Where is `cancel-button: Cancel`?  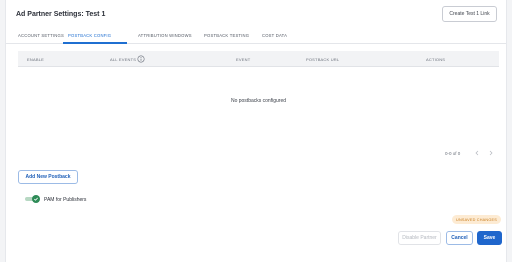
cancel-button: Cancel is located at coordinates (459, 238).